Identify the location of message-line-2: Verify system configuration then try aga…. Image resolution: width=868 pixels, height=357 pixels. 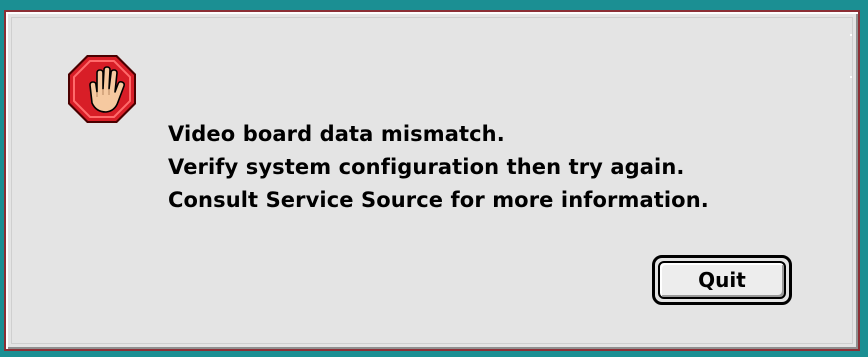
(426, 167).